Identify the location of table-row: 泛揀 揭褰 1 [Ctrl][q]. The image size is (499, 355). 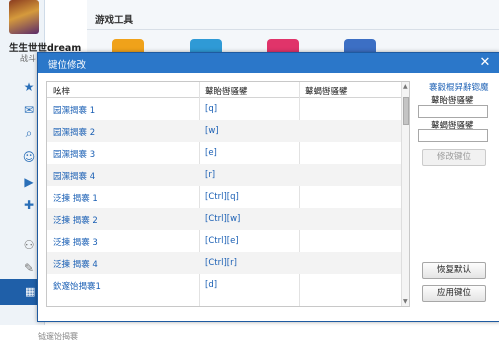
(224, 197).